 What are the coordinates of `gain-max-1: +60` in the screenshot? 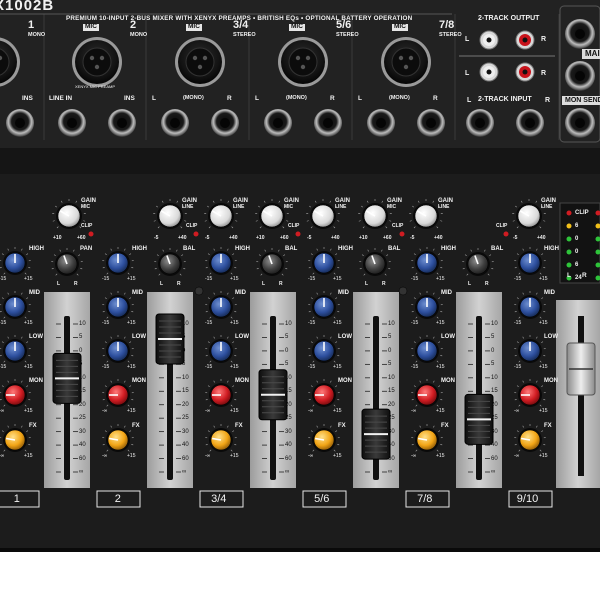 It's located at (81, 238).